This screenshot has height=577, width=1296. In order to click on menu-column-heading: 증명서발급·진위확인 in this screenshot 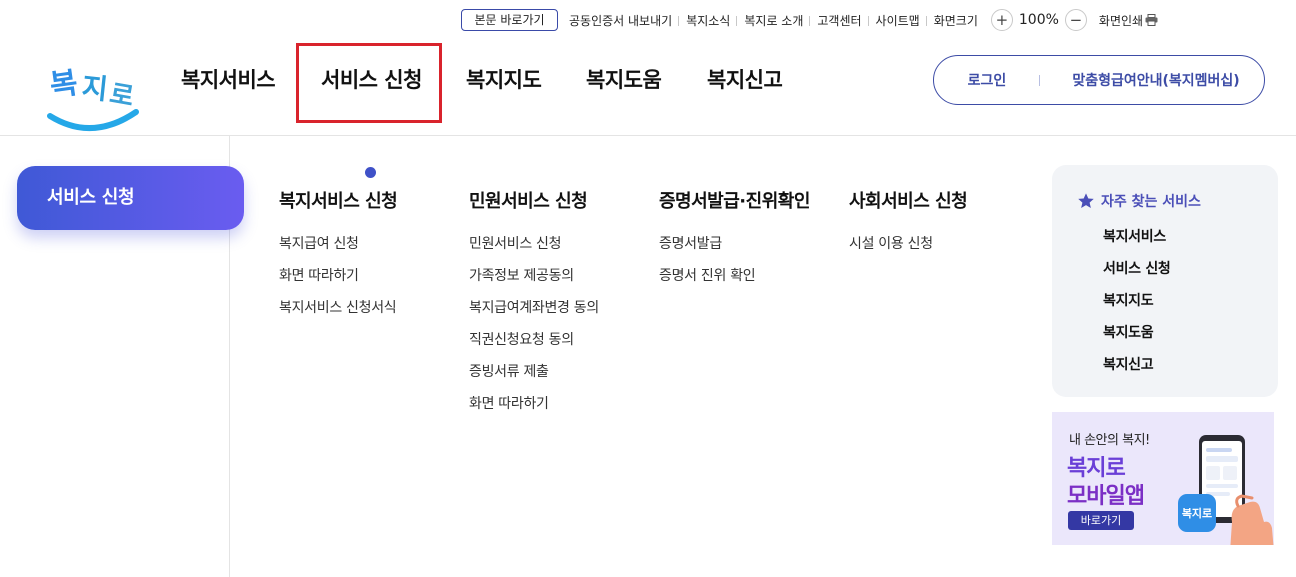, I will do `click(734, 200)`.